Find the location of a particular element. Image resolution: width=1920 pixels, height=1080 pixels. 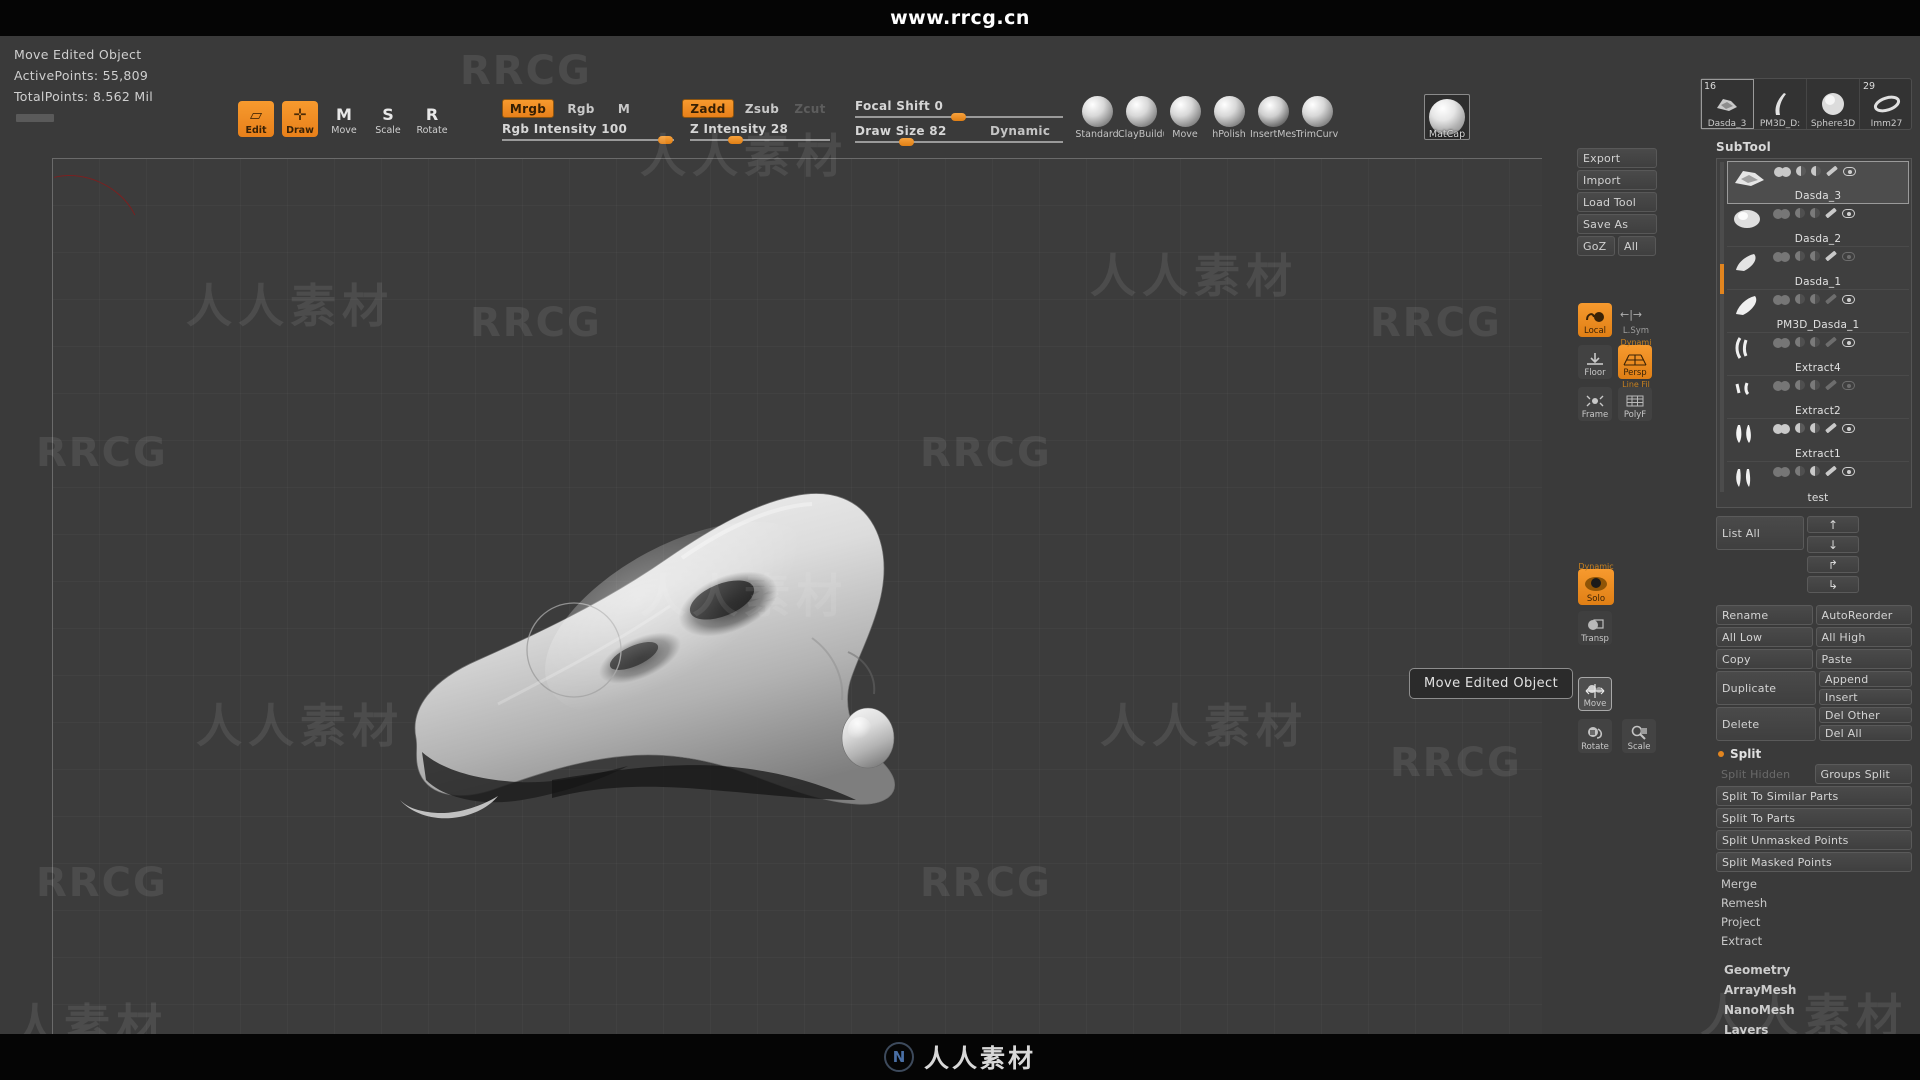

brush-trimcurve: TrimCurv is located at coordinates (1317, 118).